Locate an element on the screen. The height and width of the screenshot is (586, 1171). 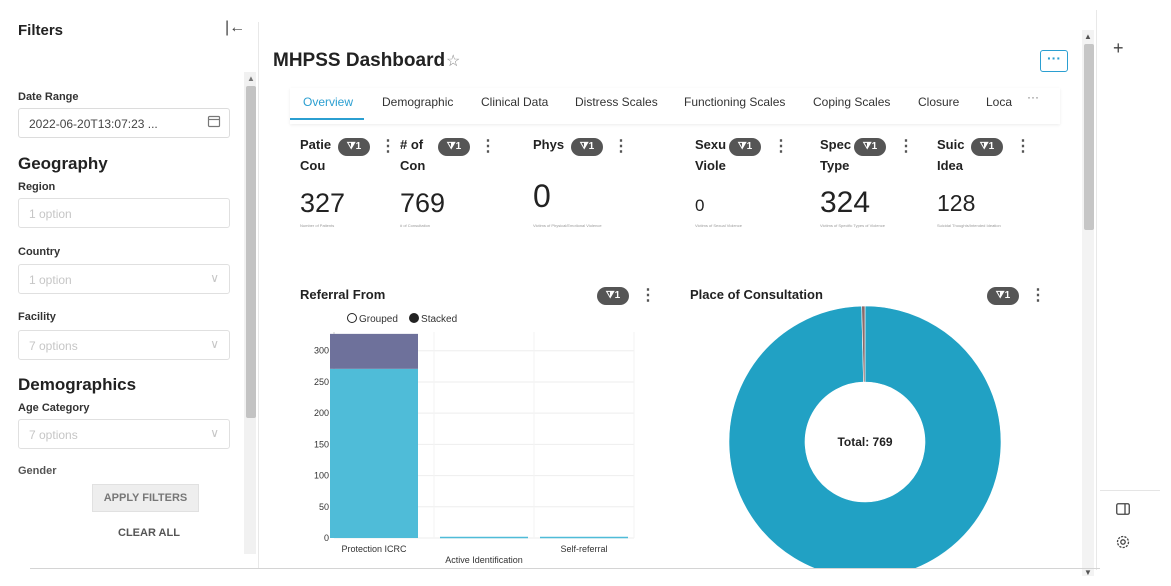
rail-divider is located at coordinates (1096, 290).